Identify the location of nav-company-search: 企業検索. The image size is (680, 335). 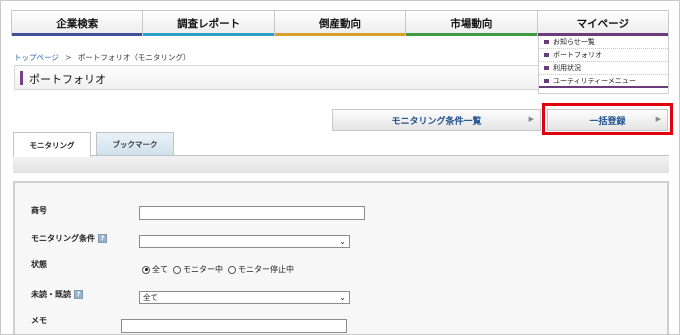
(77, 23).